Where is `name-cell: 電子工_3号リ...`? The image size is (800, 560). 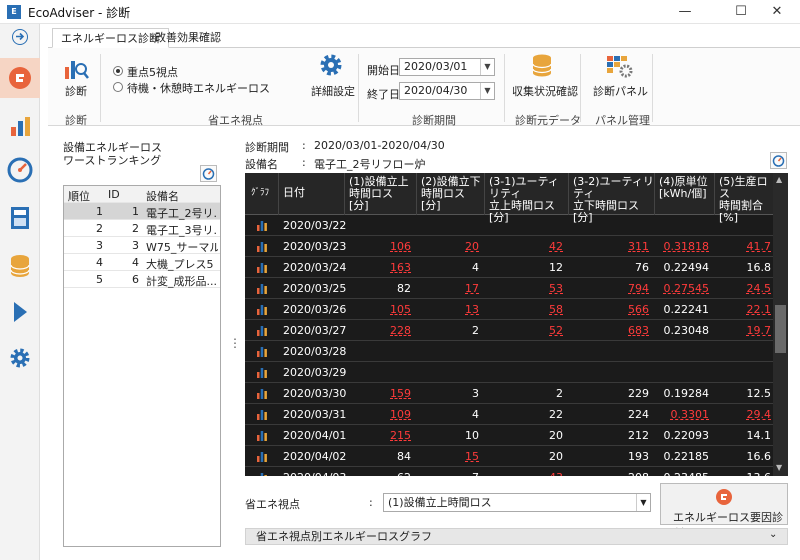
name-cell: 電子工_3号リ... is located at coordinates (182, 230).